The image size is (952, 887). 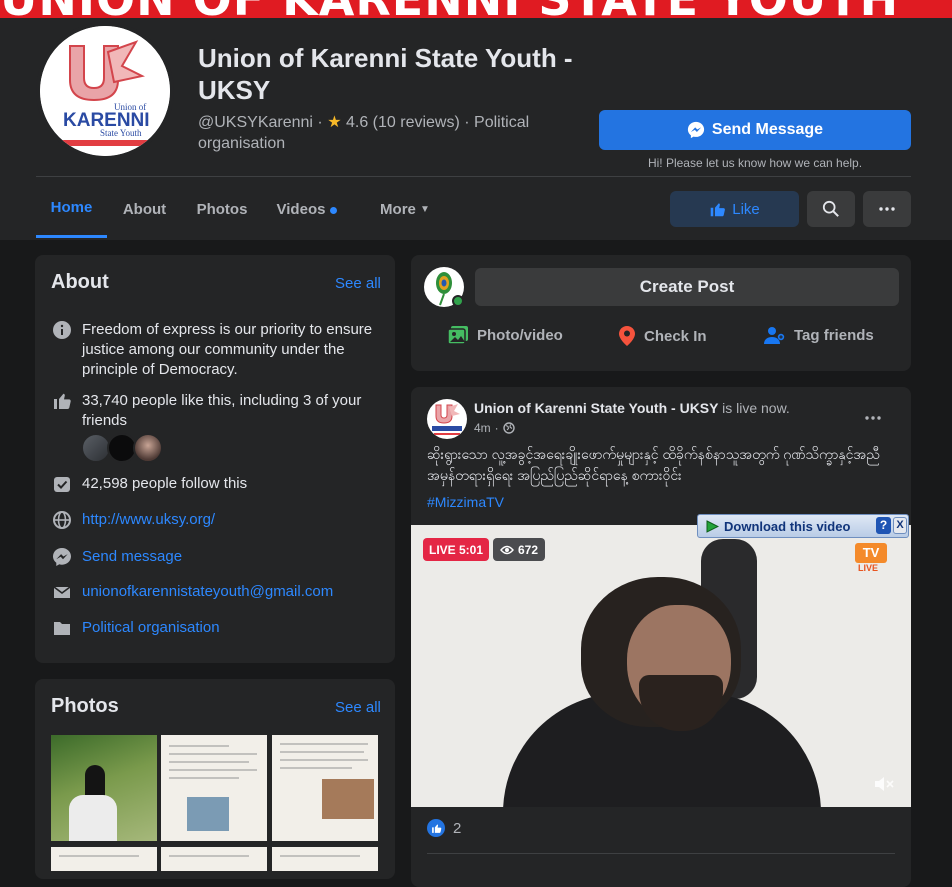 I want to click on search-icon, so click(x=830, y=208).